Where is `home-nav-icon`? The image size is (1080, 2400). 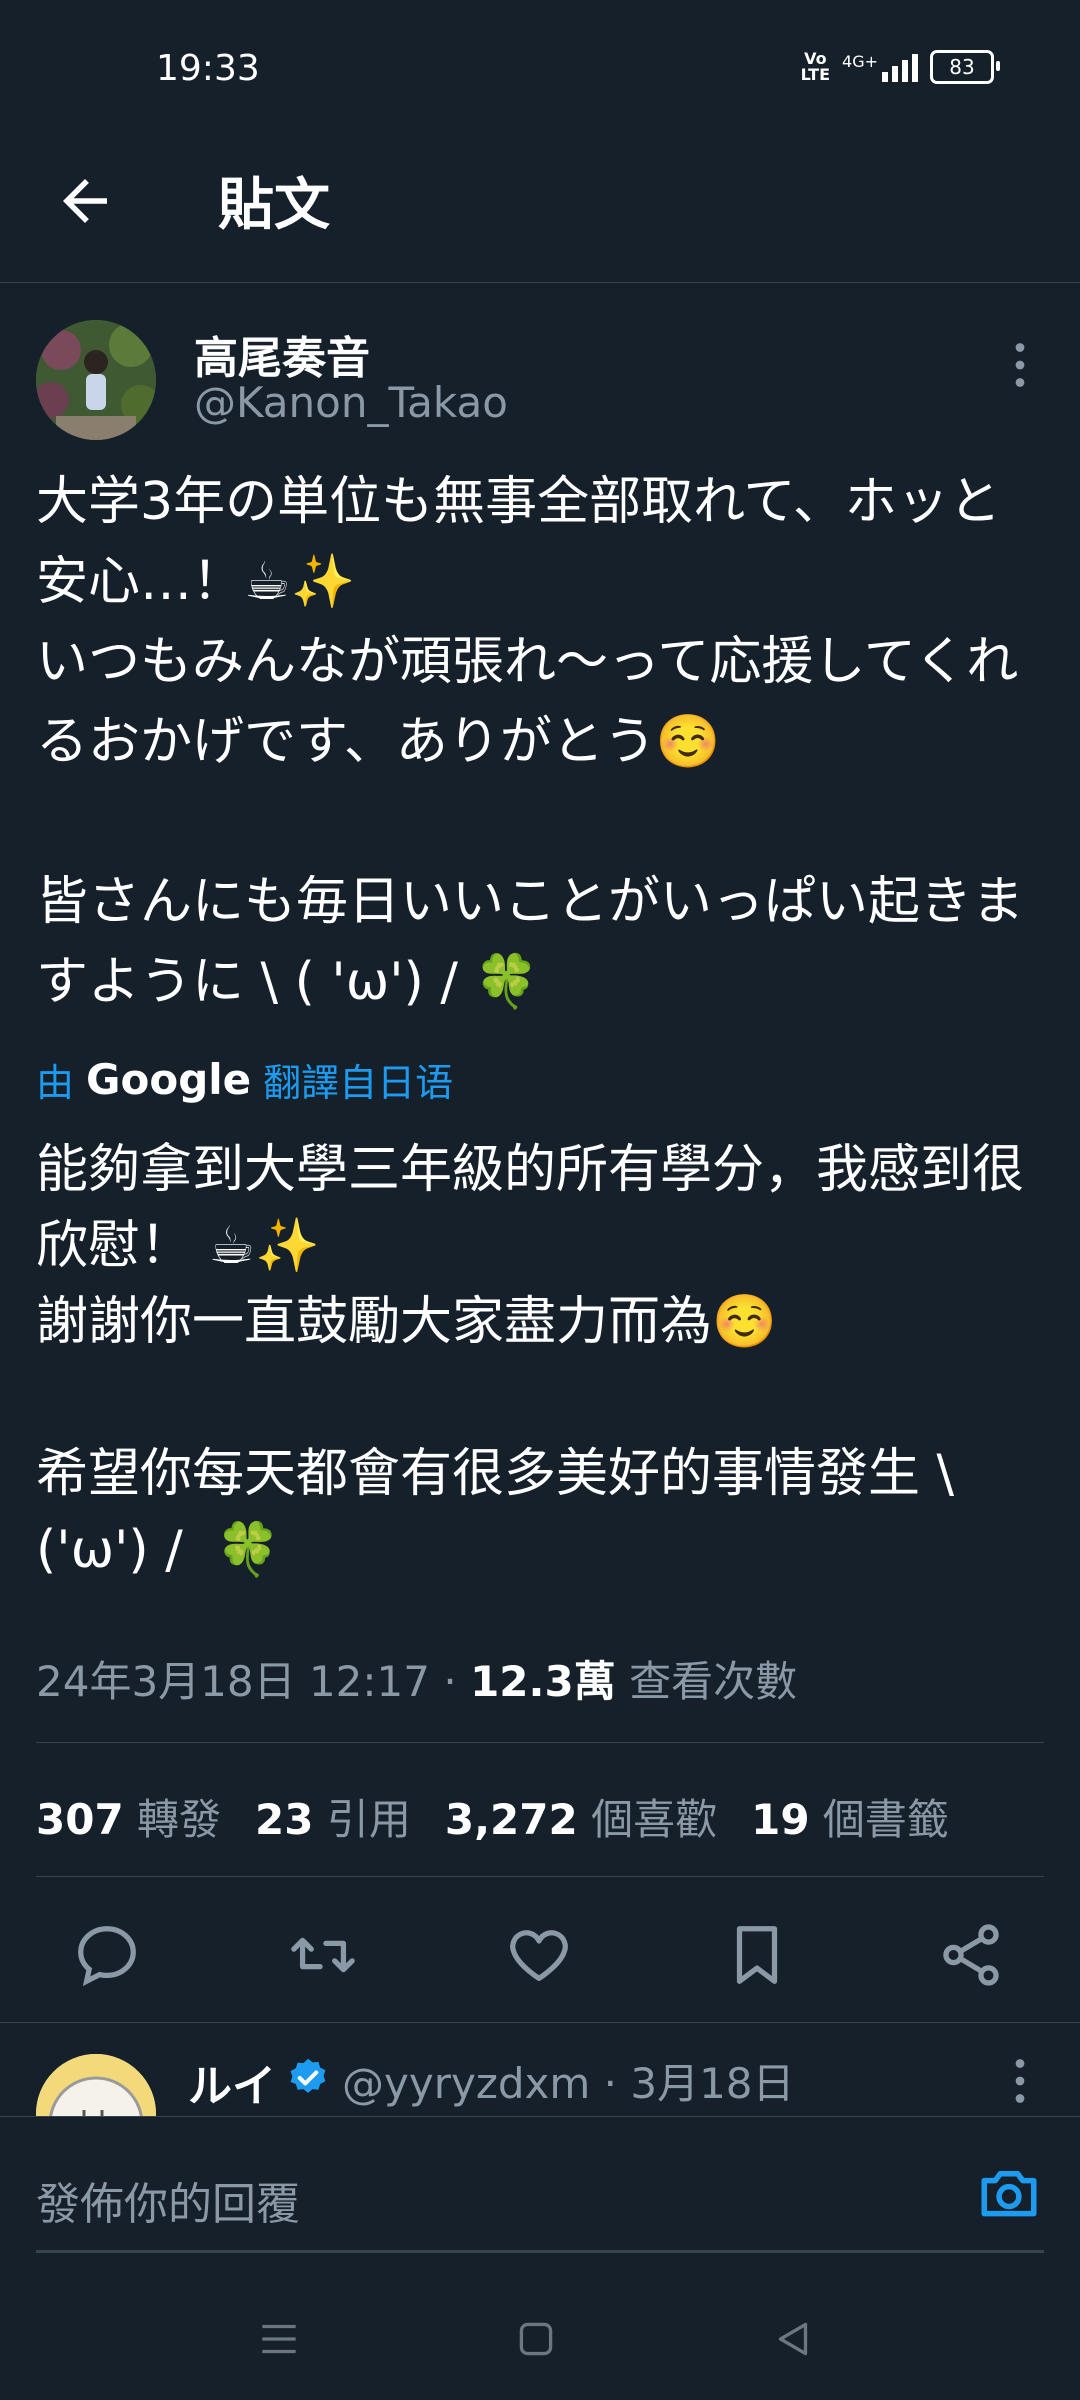 home-nav-icon is located at coordinates (536, 2339).